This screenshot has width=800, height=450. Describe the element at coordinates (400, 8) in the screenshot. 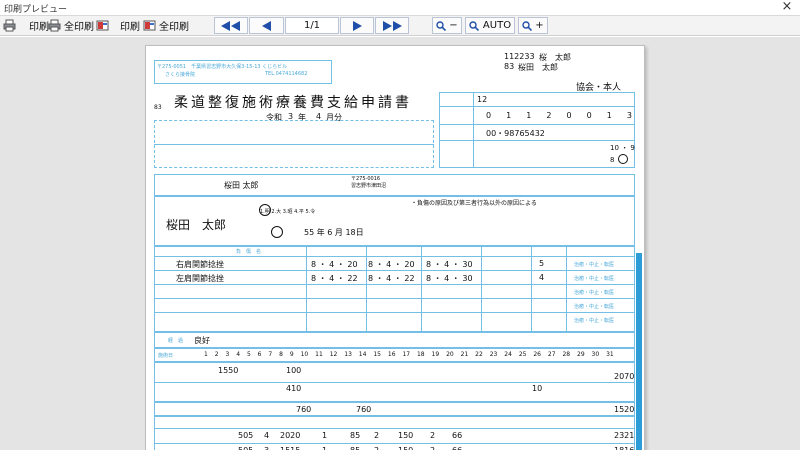

I see `window-titlebar: 印刷プレビュー ×` at that location.